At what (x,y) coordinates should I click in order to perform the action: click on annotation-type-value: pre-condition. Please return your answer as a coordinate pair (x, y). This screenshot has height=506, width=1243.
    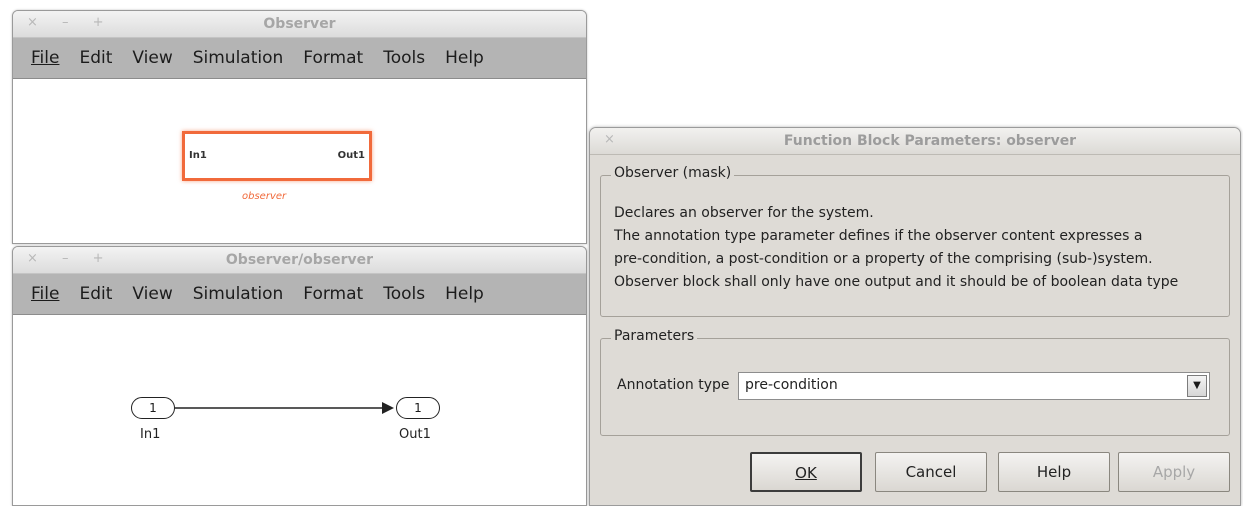
    Looking at the image, I should click on (791, 385).